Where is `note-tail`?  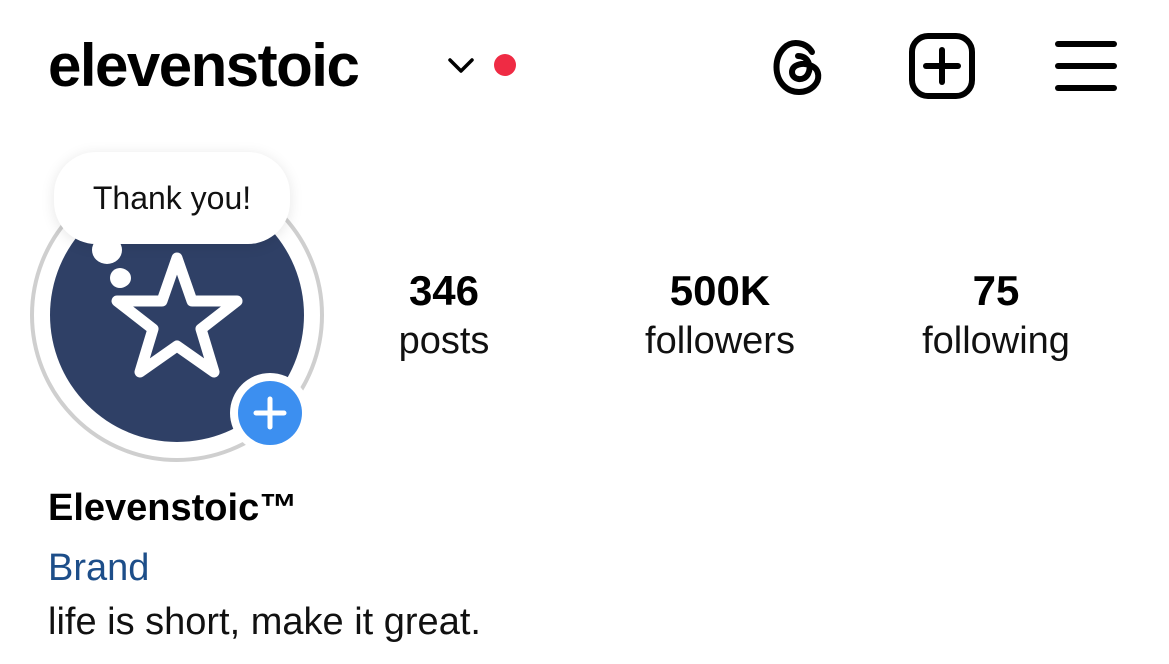
note-tail is located at coordinates (107, 250).